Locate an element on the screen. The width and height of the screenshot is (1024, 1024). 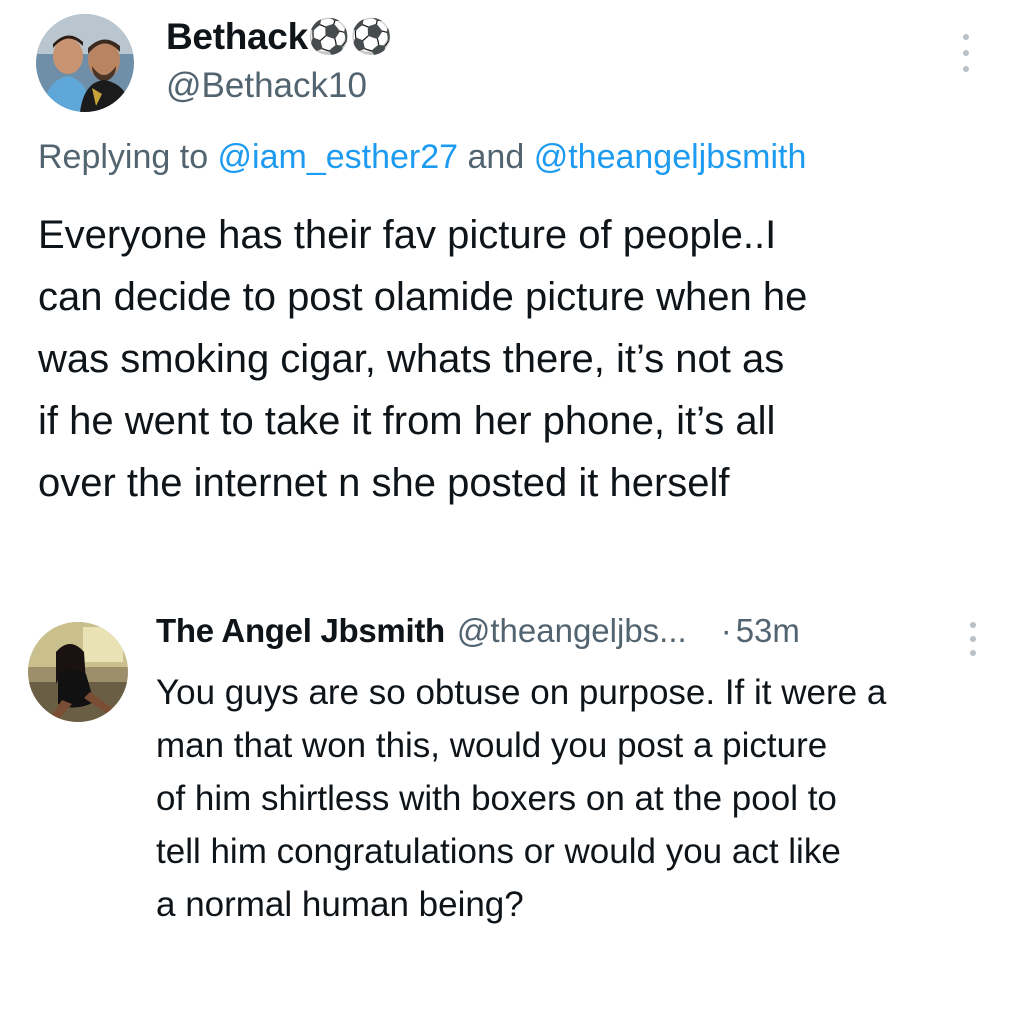
soccer-ball-icon: ⚽⚽ is located at coordinates (350, 37).